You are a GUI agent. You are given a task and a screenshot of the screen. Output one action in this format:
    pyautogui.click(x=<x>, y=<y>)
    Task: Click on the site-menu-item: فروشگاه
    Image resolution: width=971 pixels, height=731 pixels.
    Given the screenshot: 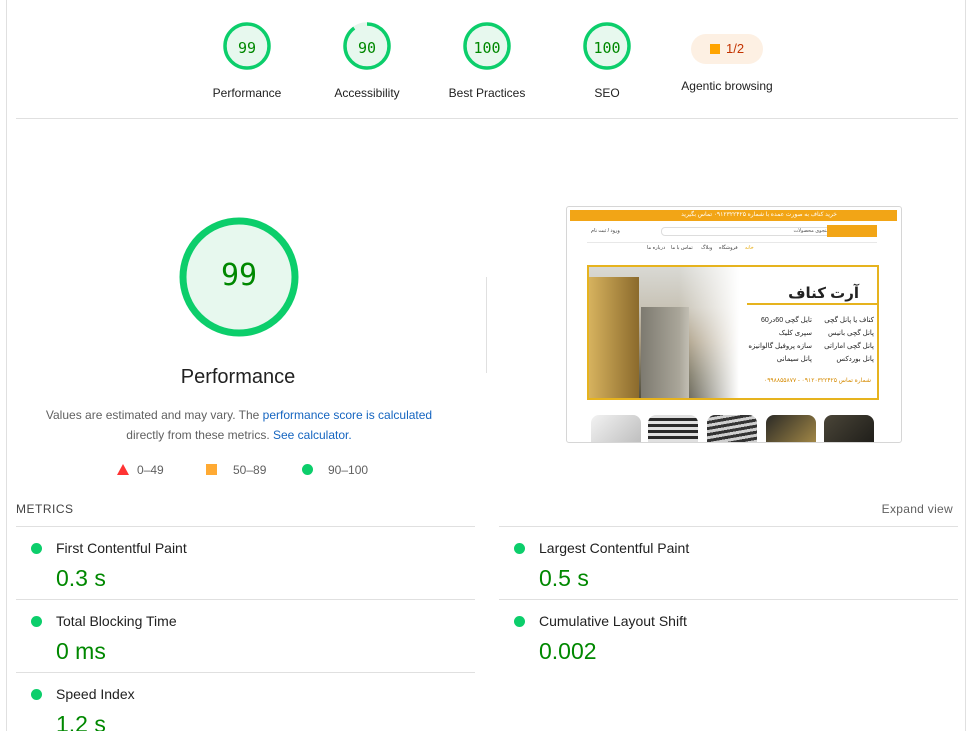 What is the action you would take?
    pyautogui.click(x=728, y=248)
    